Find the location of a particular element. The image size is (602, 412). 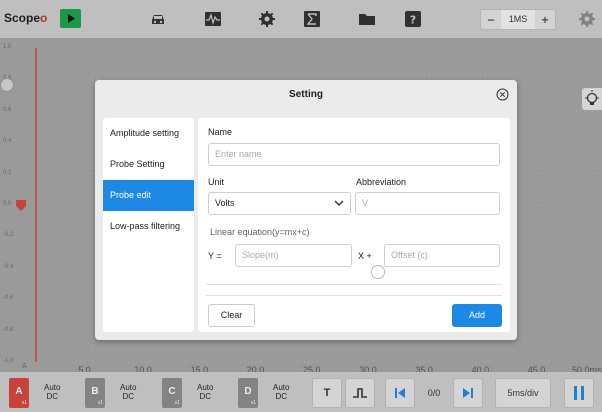

abbreviation-label: Abbreviation is located at coordinates (381, 182).